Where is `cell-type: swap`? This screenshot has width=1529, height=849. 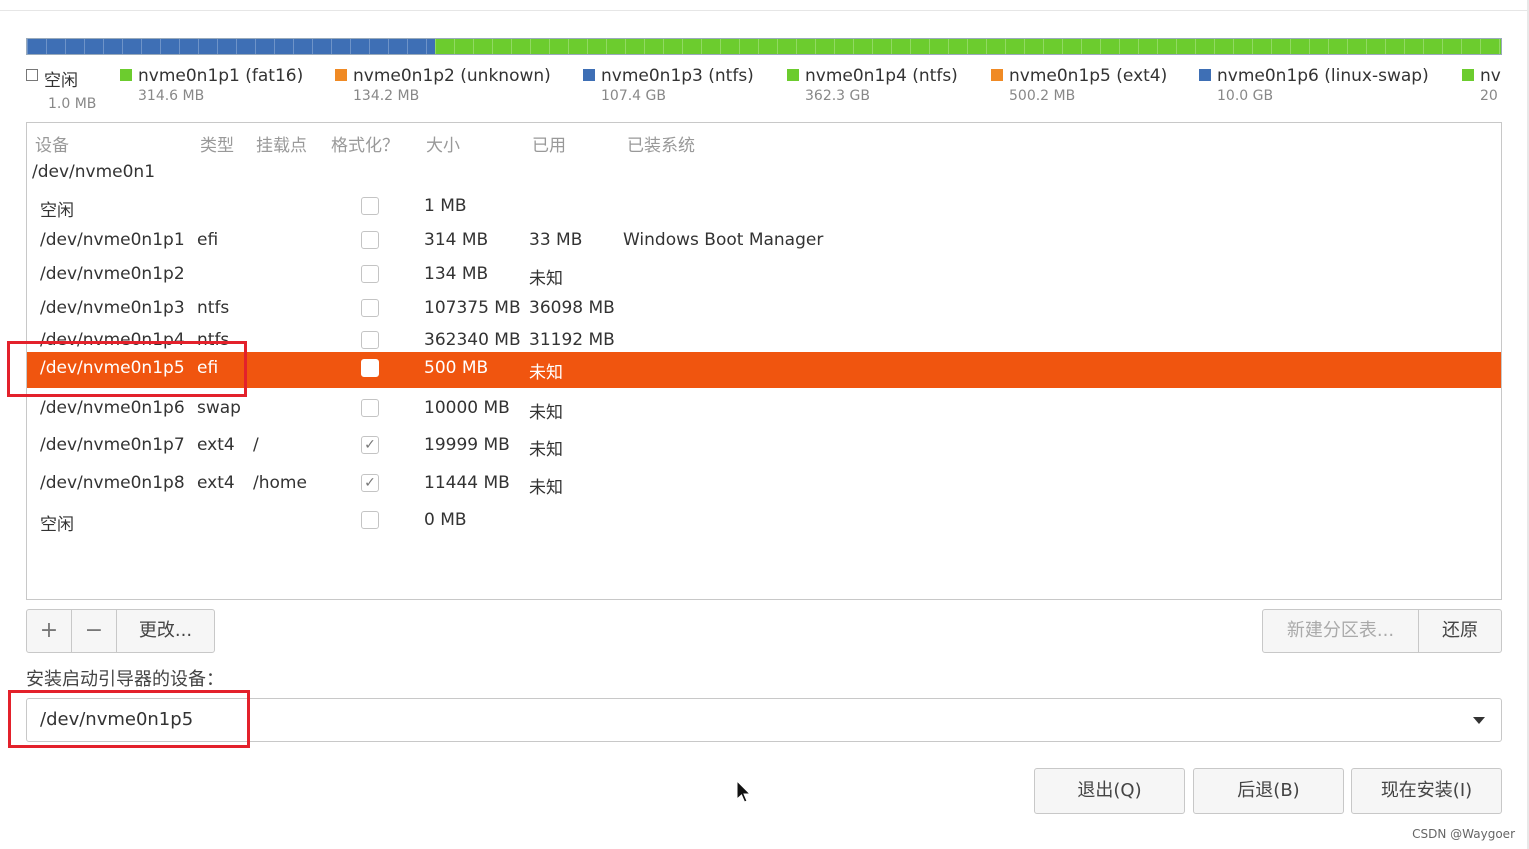
cell-type: swap is located at coordinates (219, 408).